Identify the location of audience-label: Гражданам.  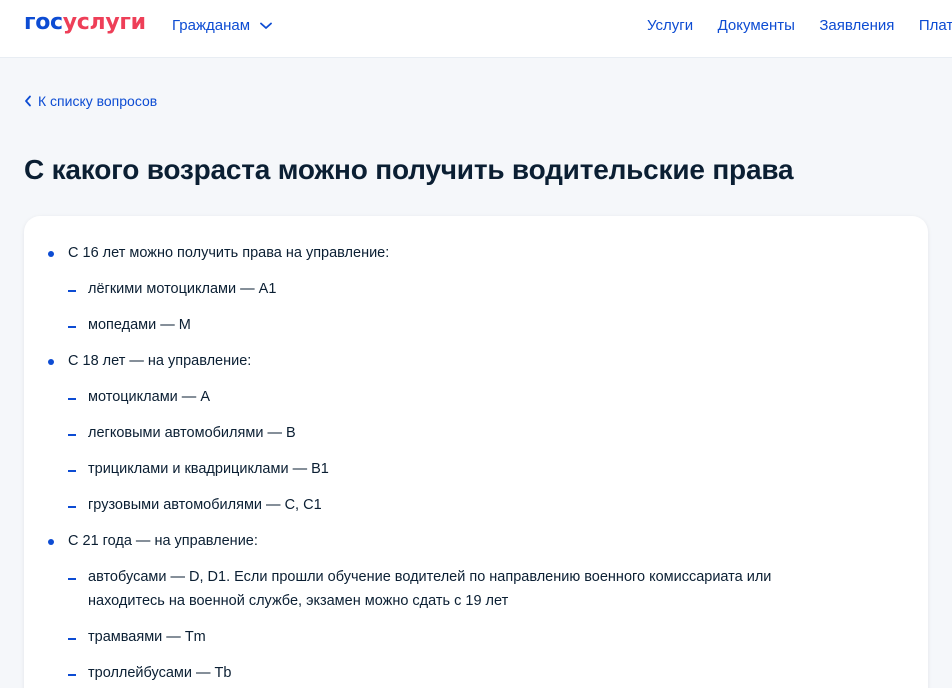
(211, 25).